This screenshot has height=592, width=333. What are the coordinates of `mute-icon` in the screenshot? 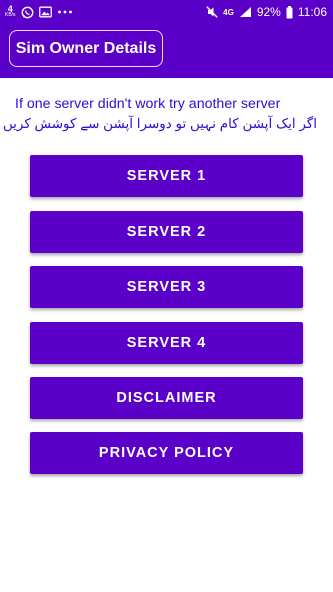 It's located at (212, 12).